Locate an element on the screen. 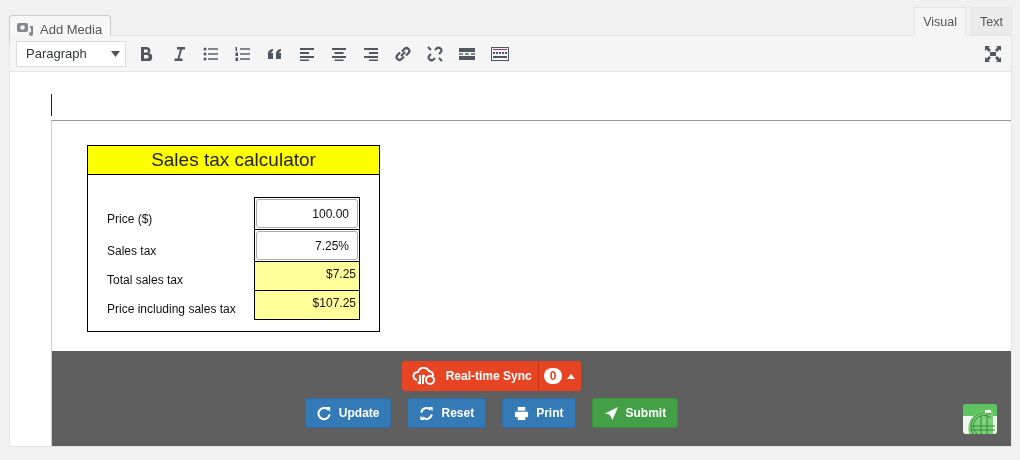 The height and width of the screenshot is (460, 1020). field-label: Price ($) is located at coordinates (130, 220).